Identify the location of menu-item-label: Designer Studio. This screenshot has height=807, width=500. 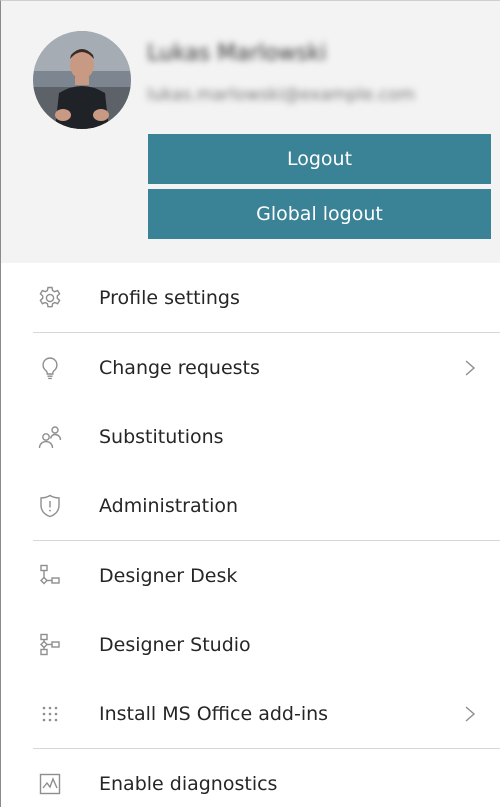
(175, 644).